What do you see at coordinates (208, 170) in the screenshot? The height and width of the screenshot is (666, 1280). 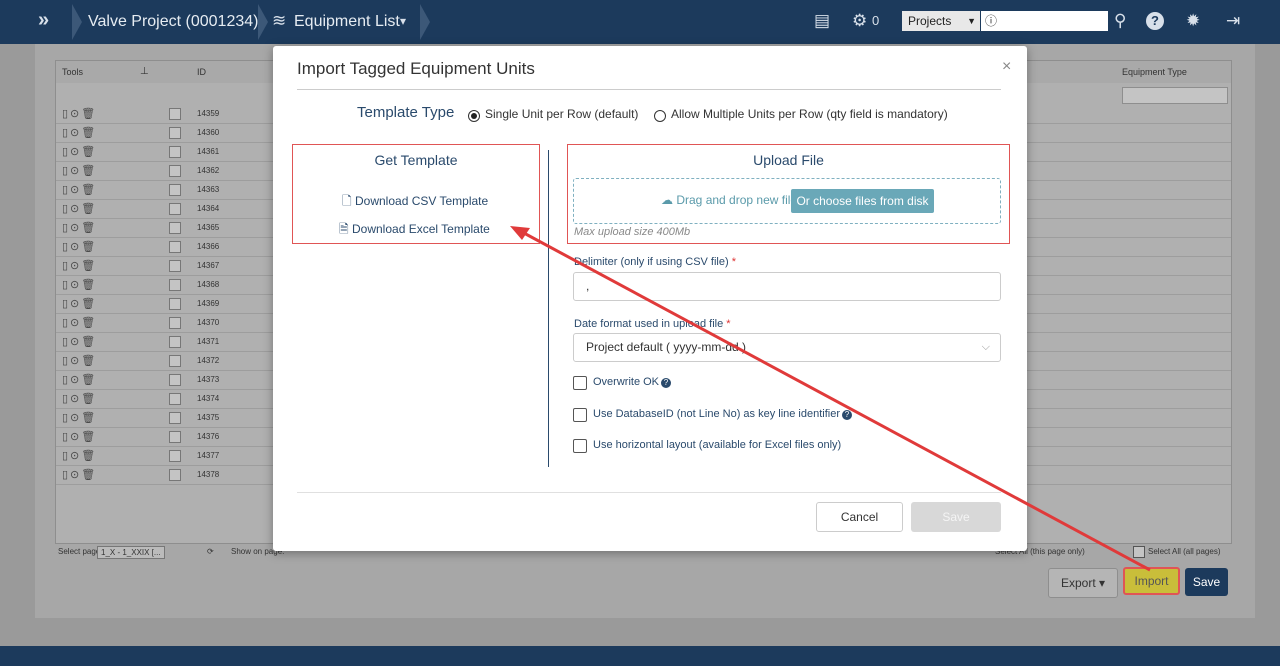 I see `row-id: 14362` at bounding box center [208, 170].